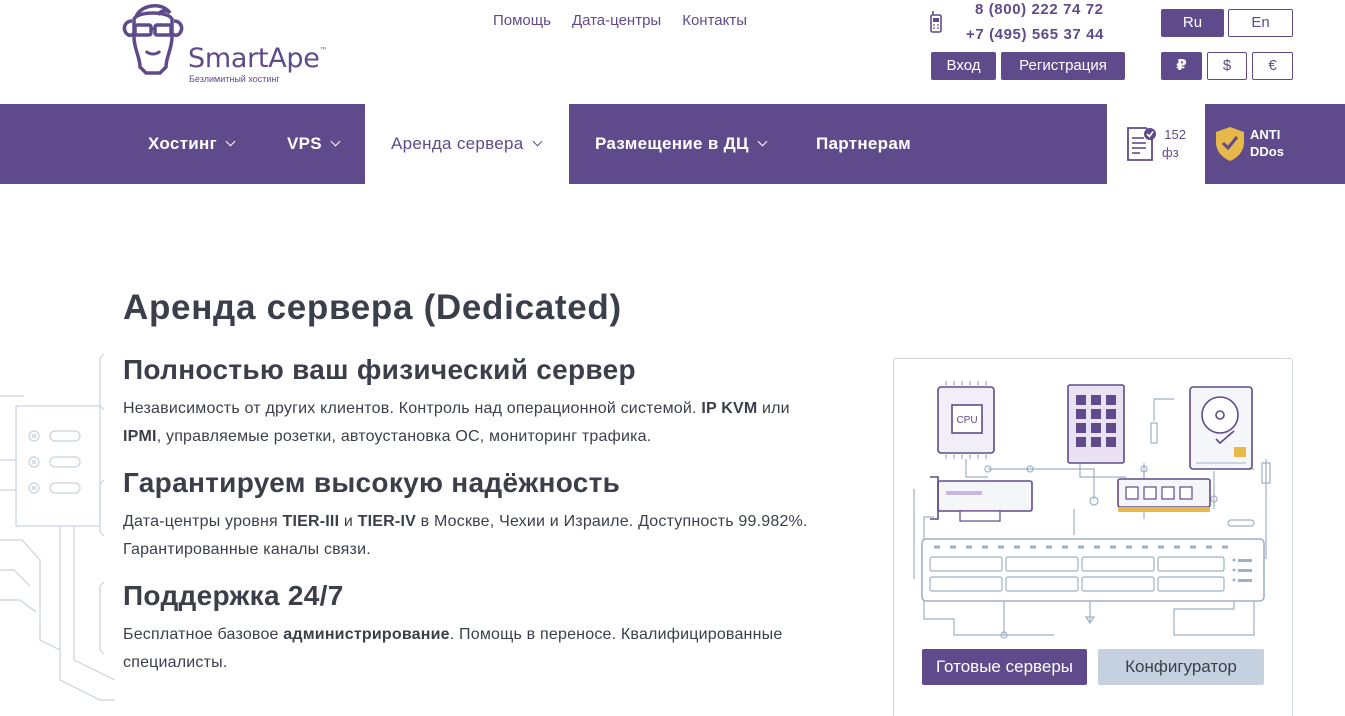 The height and width of the screenshot is (716, 1345). What do you see at coordinates (1230, 144) in the screenshot?
I see `shield-check-icon` at bounding box center [1230, 144].